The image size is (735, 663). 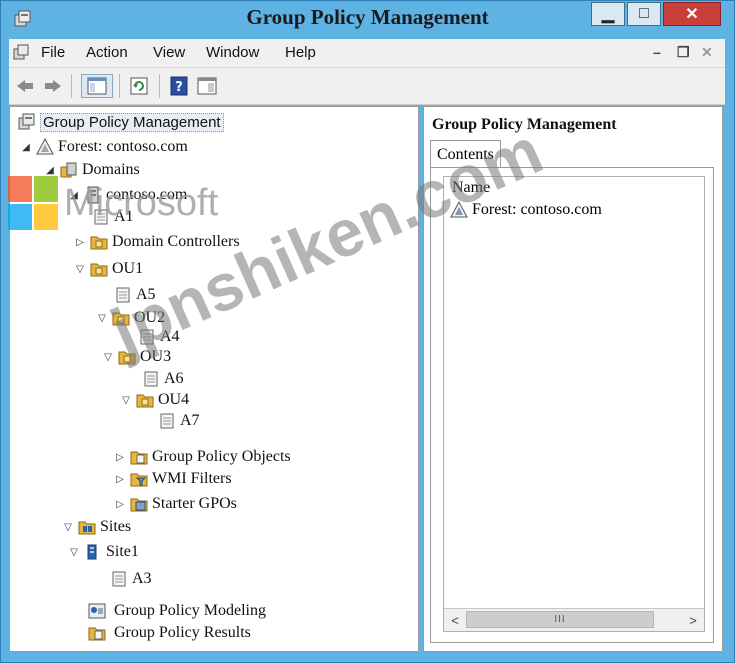 I want to click on tree-node-forest: ◢ Forest: contoso.com, so click(x=104, y=147).